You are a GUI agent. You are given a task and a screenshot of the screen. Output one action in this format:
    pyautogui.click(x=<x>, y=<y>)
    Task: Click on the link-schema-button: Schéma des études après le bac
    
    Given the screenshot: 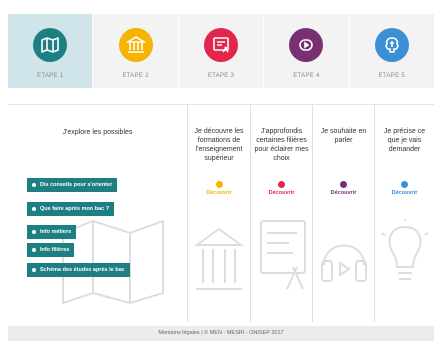 What is the action you would take?
    pyautogui.click(x=78, y=270)
    